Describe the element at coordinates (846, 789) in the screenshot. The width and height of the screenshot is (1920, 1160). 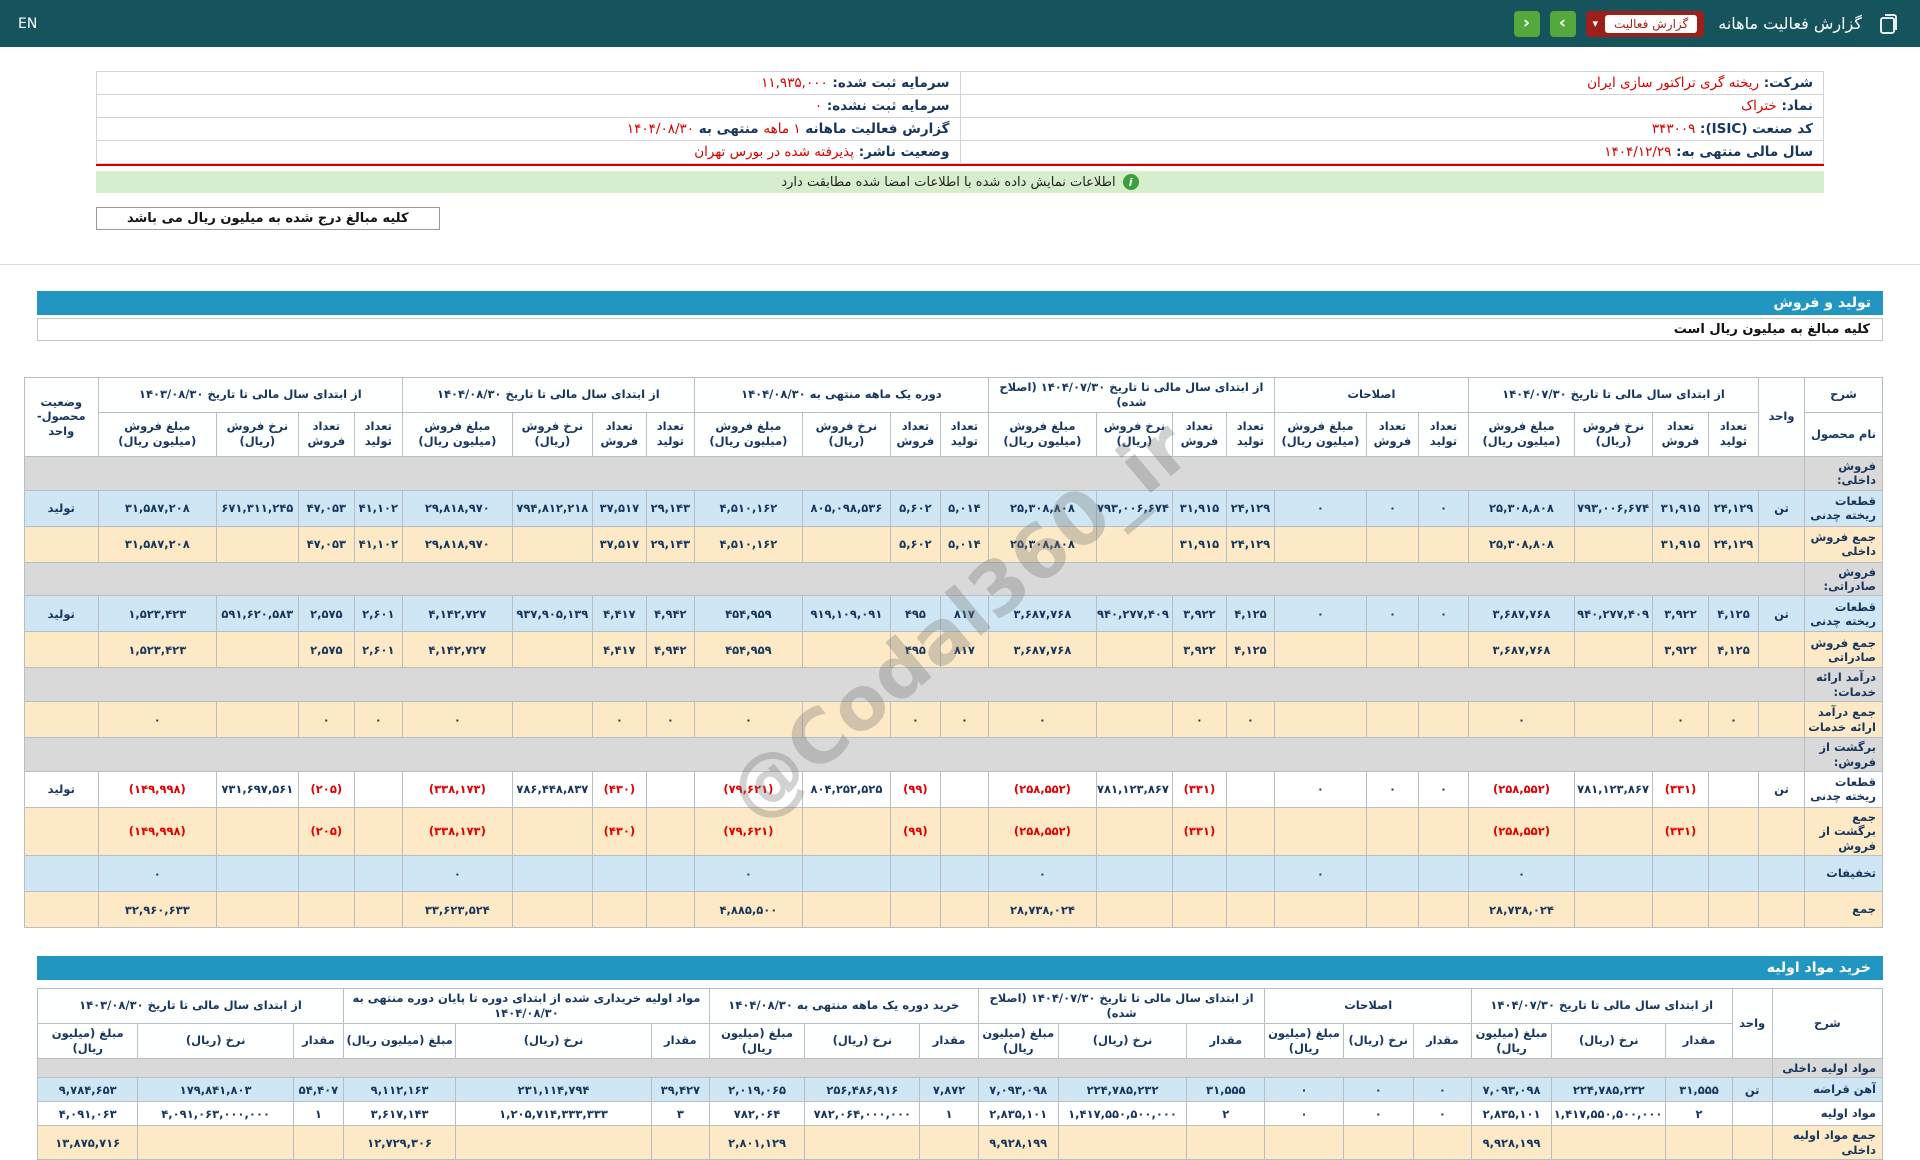
I see `data-cell: ۸۰۴,۲۵۲,۵۲۵` at that location.